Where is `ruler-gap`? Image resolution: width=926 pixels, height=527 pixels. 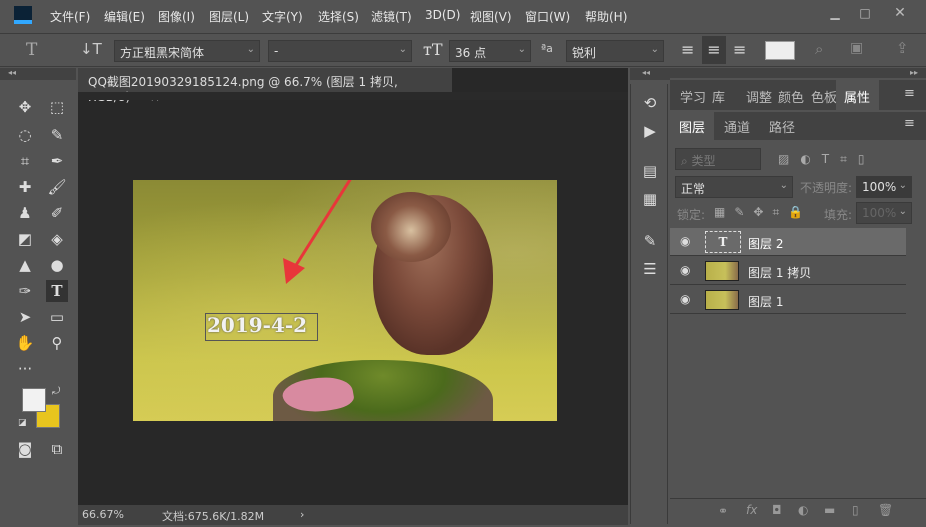 ruler-gap is located at coordinates (353, 96).